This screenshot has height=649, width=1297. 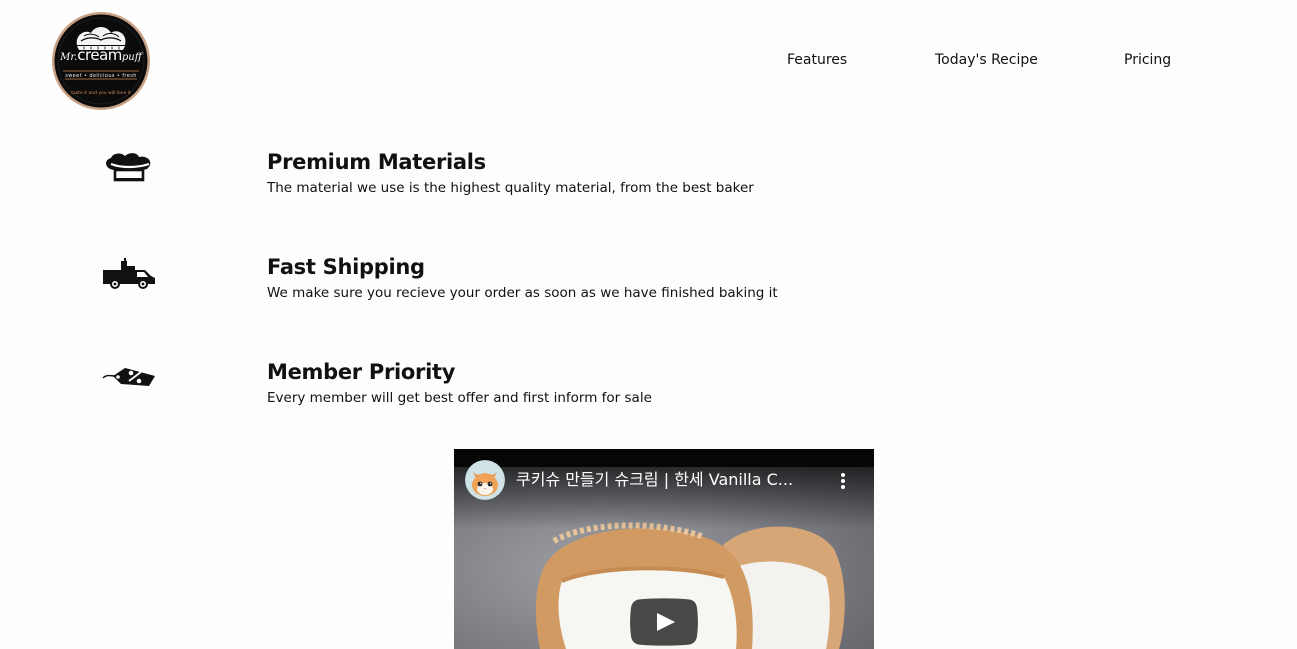 What do you see at coordinates (361, 372) in the screenshot?
I see `feature-title: Member Priority` at bounding box center [361, 372].